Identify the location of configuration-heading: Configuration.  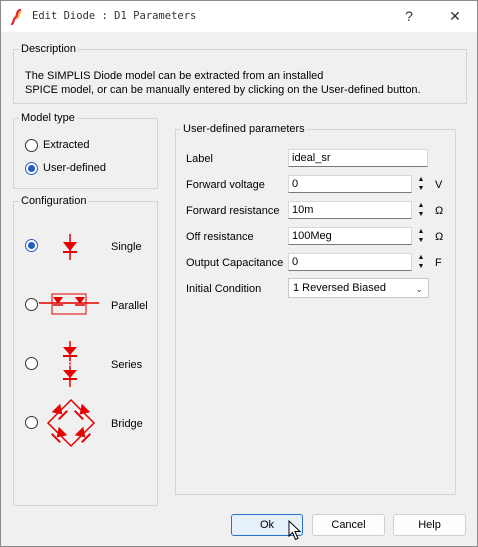
(54, 201).